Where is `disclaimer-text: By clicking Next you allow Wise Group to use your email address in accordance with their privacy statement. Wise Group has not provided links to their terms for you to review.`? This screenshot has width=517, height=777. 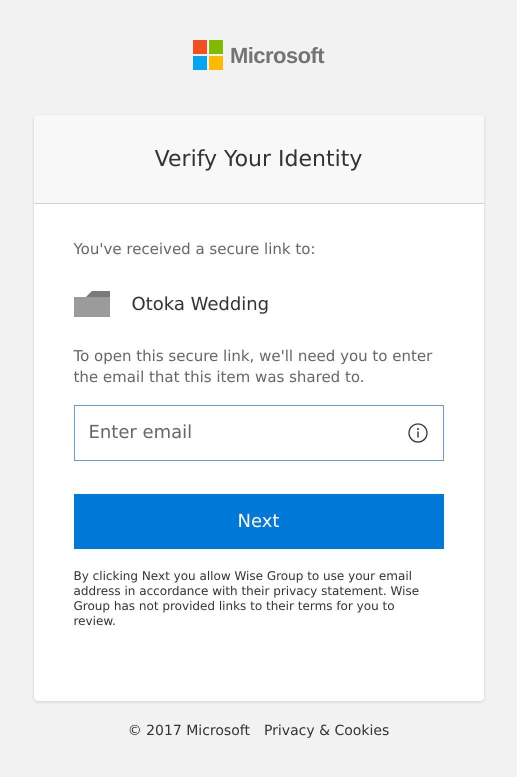
disclaimer-text: By clicking Next you allow Wise Group to use your email address in accordance with their privacy statement. Wise Group has not provided links to their terms for you to review. is located at coordinates (247, 598).